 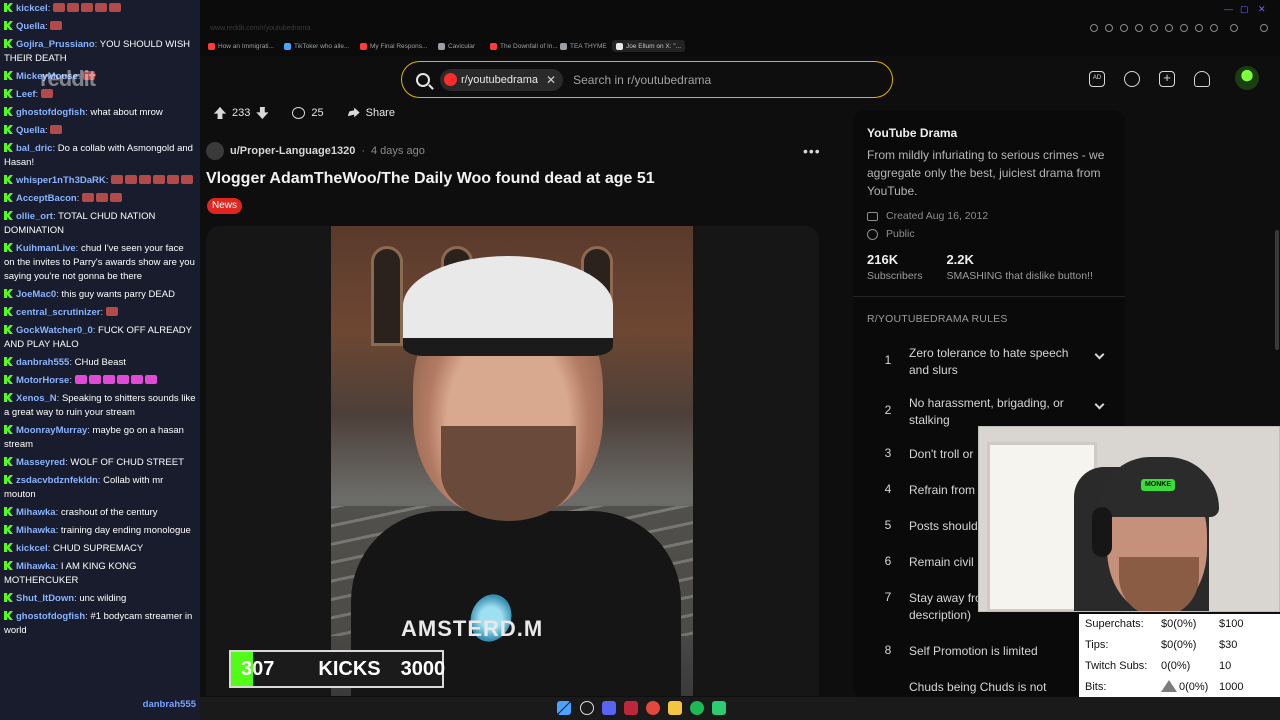 What do you see at coordinates (34, 148) in the screenshot?
I see `chat-username: bal_dric` at bounding box center [34, 148].